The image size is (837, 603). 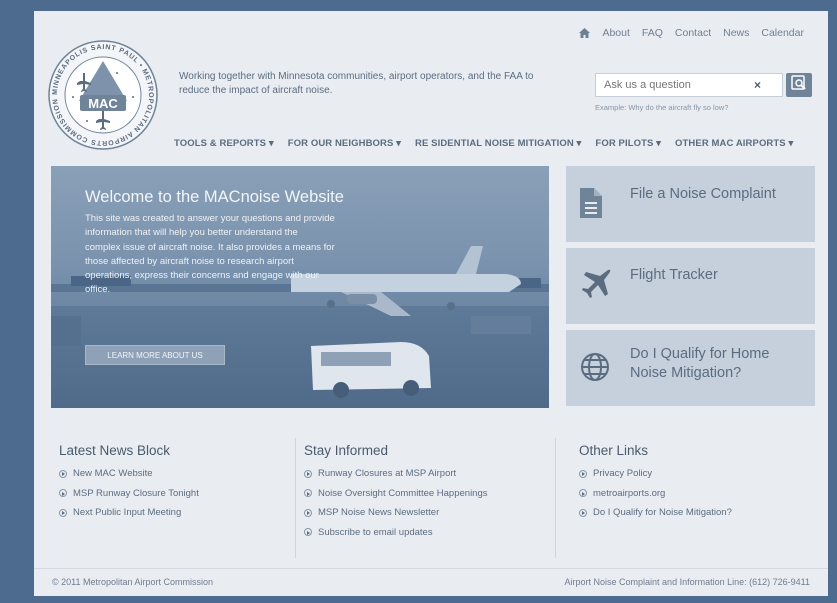 I want to click on list-item: MSP Noise News Newsletter, so click(x=396, y=513).